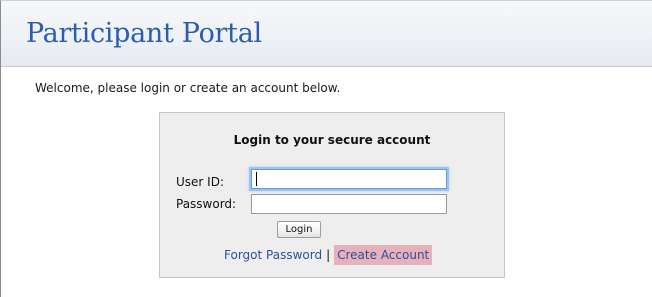 The height and width of the screenshot is (297, 652). What do you see at coordinates (273, 255) in the screenshot?
I see `forgot-password-link: Forgot Password` at bounding box center [273, 255].